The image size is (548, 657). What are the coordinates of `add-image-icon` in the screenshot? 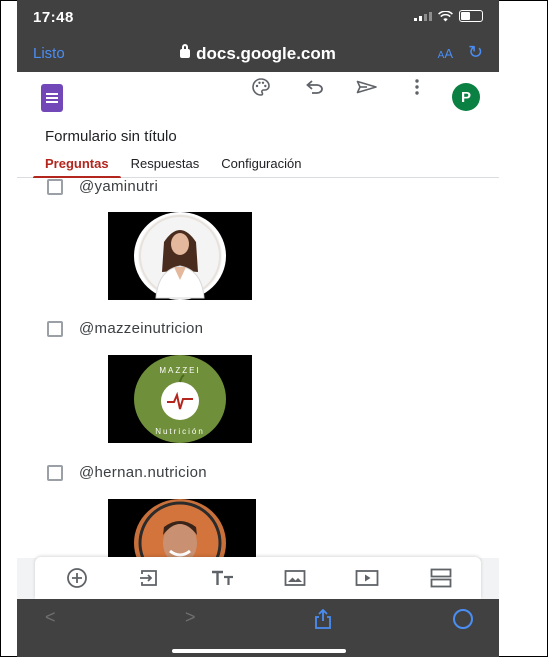 It's located at (295, 578).